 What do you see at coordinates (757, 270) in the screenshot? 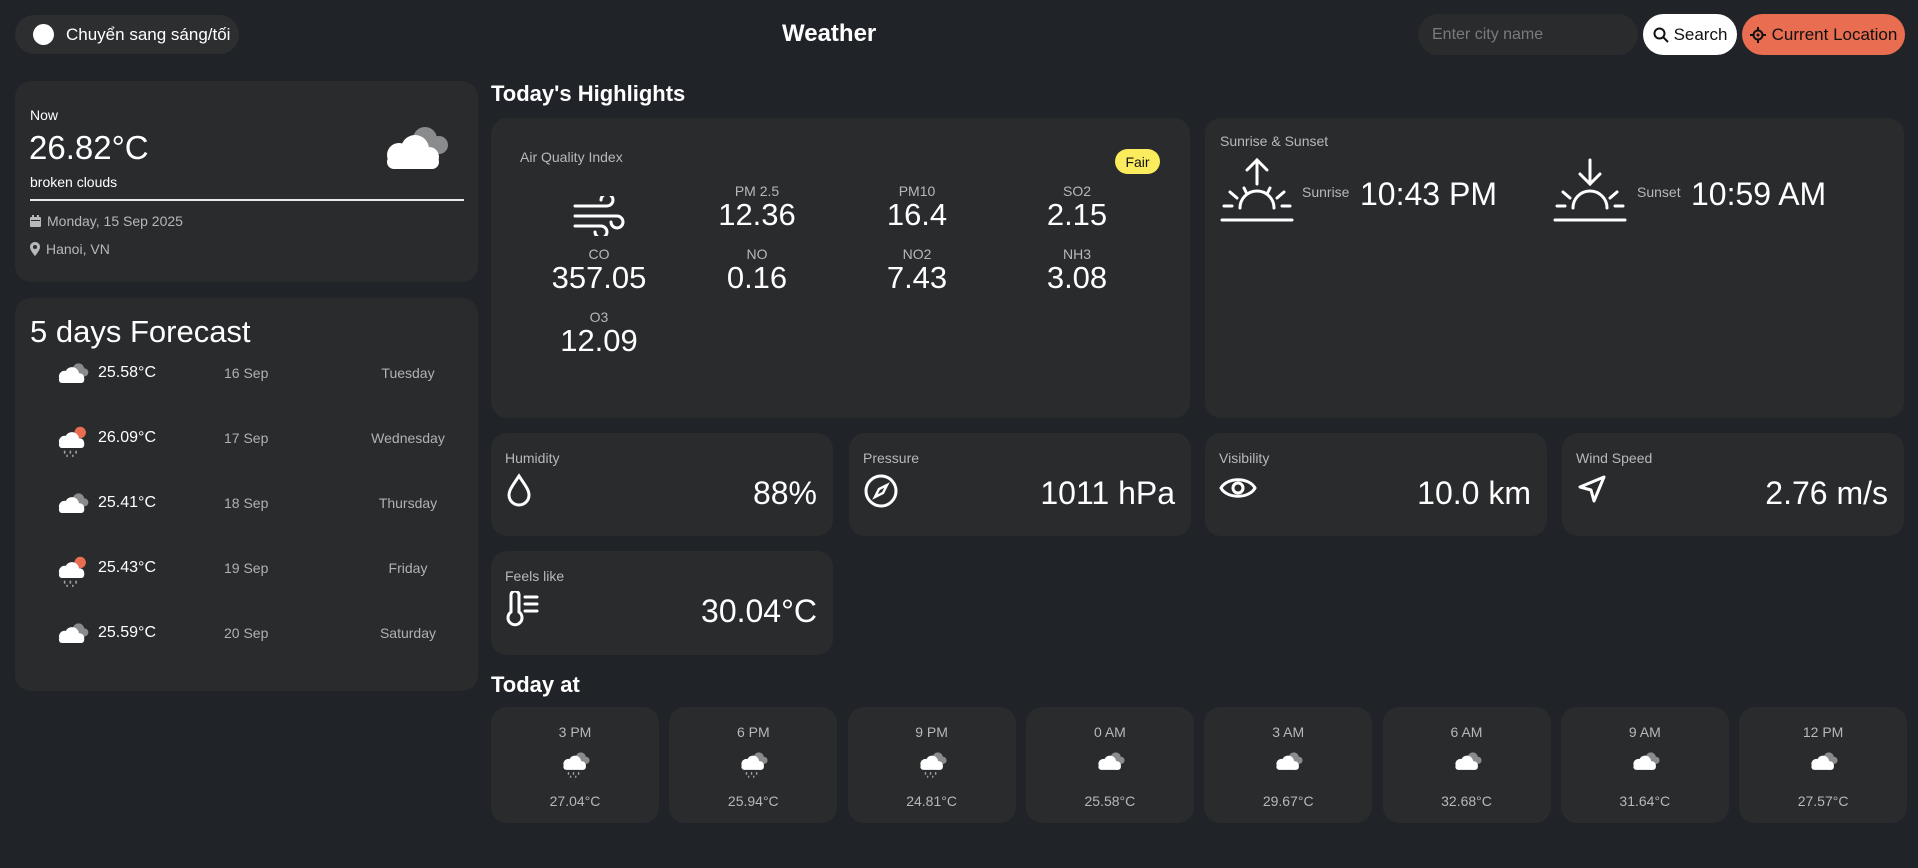
I see `aqi-item: NO 0.16` at bounding box center [757, 270].